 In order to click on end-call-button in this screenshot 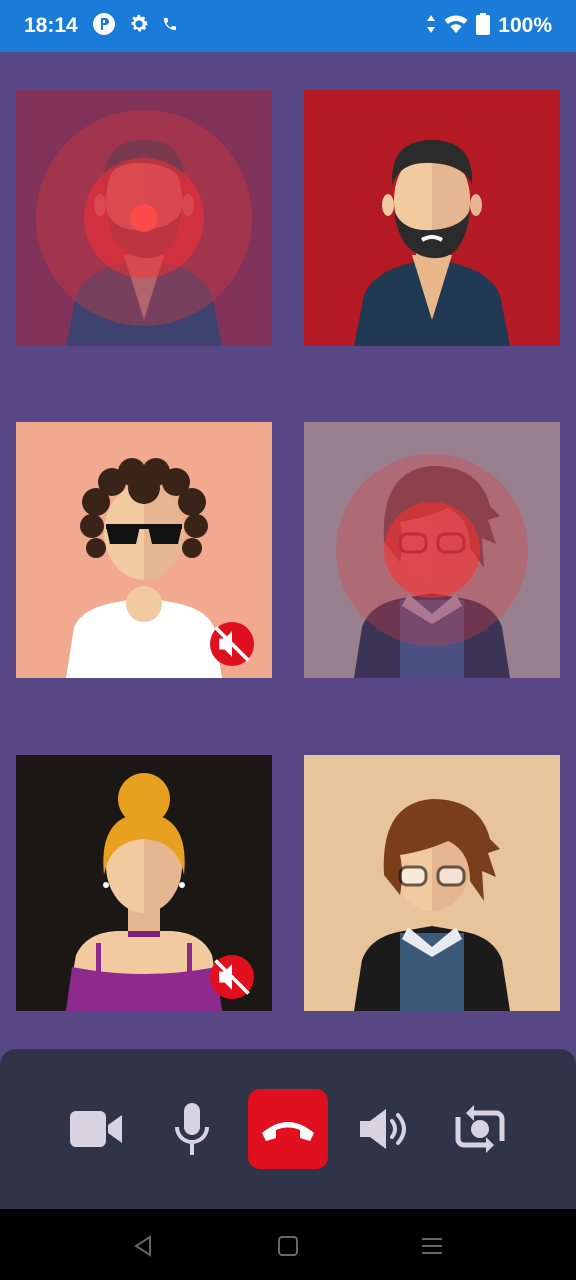, I will do `click(288, 1129)`.